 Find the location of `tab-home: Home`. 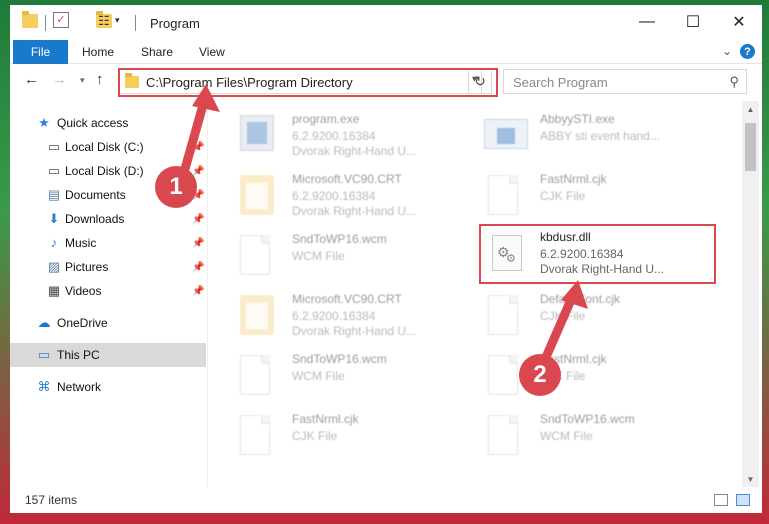

tab-home: Home is located at coordinates (98, 52).